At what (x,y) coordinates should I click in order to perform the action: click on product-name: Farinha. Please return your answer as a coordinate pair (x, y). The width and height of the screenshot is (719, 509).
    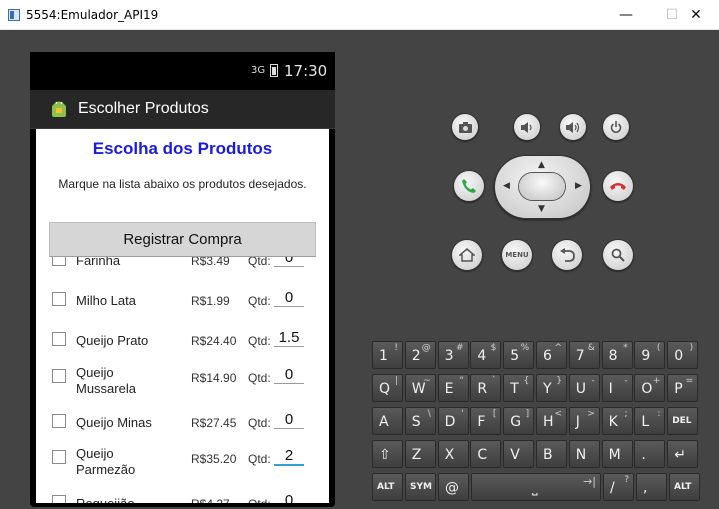
    Looking at the image, I should click on (98, 262).